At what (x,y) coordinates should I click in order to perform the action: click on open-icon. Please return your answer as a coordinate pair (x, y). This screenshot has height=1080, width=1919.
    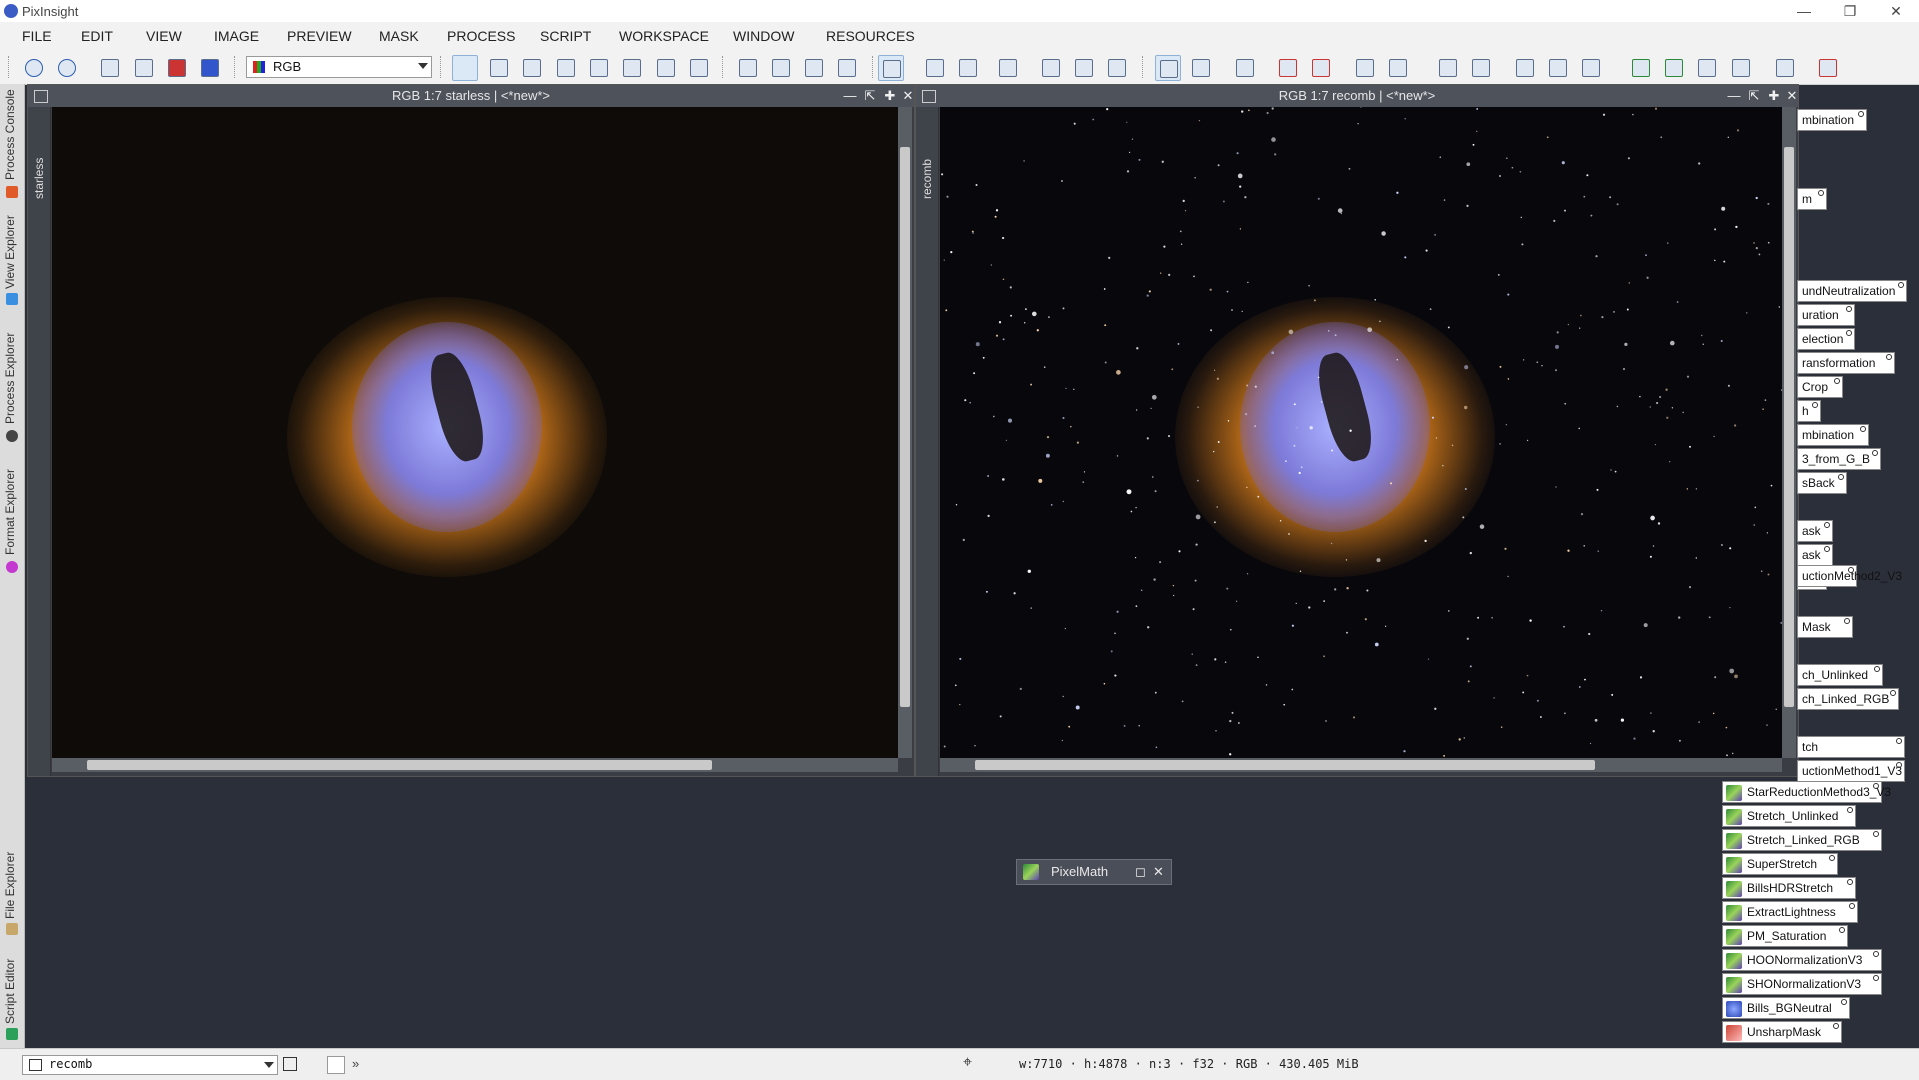
    Looking at the image, I should click on (109, 67).